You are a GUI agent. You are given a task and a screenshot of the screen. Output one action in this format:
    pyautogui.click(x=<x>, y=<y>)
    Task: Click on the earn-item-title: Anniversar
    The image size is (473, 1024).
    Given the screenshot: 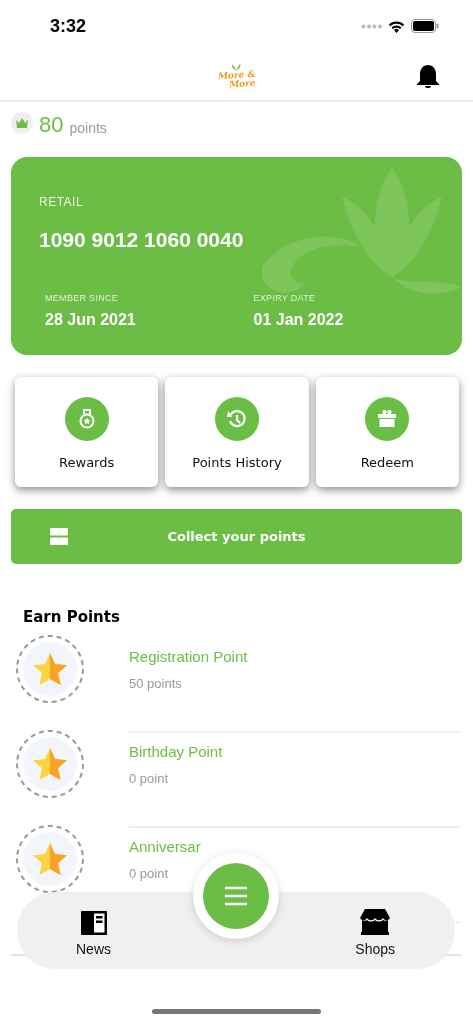 What is the action you would take?
    pyautogui.click(x=165, y=846)
    